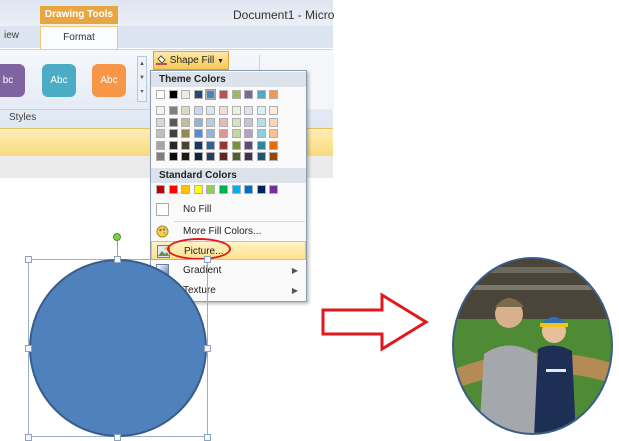 The width and height of the screenshot is (619, 441). I want to click on blue-circle-shape, so click(118, 348).